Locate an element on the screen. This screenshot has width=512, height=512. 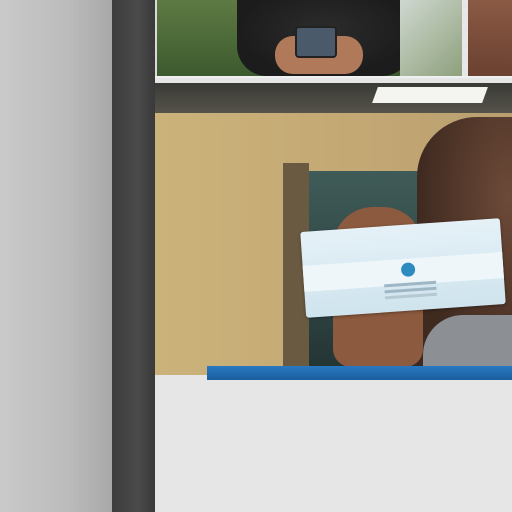
photo-light-patch is located at coordinates (430, 95).